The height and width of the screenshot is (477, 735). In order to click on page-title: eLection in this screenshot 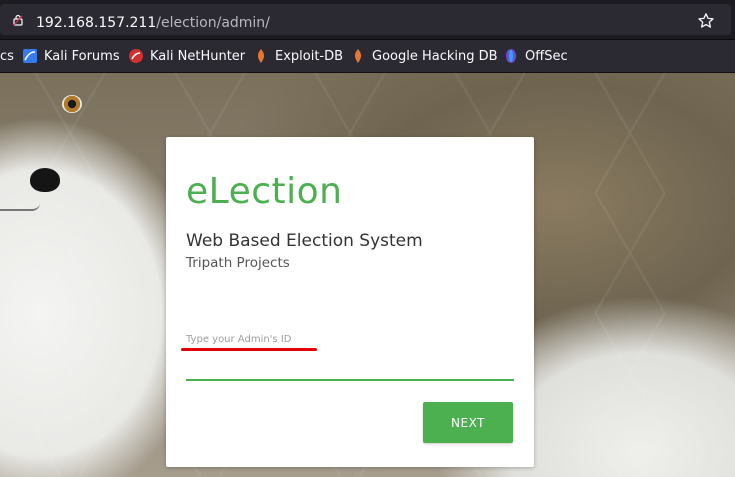, I will do `click(264, 191)`.